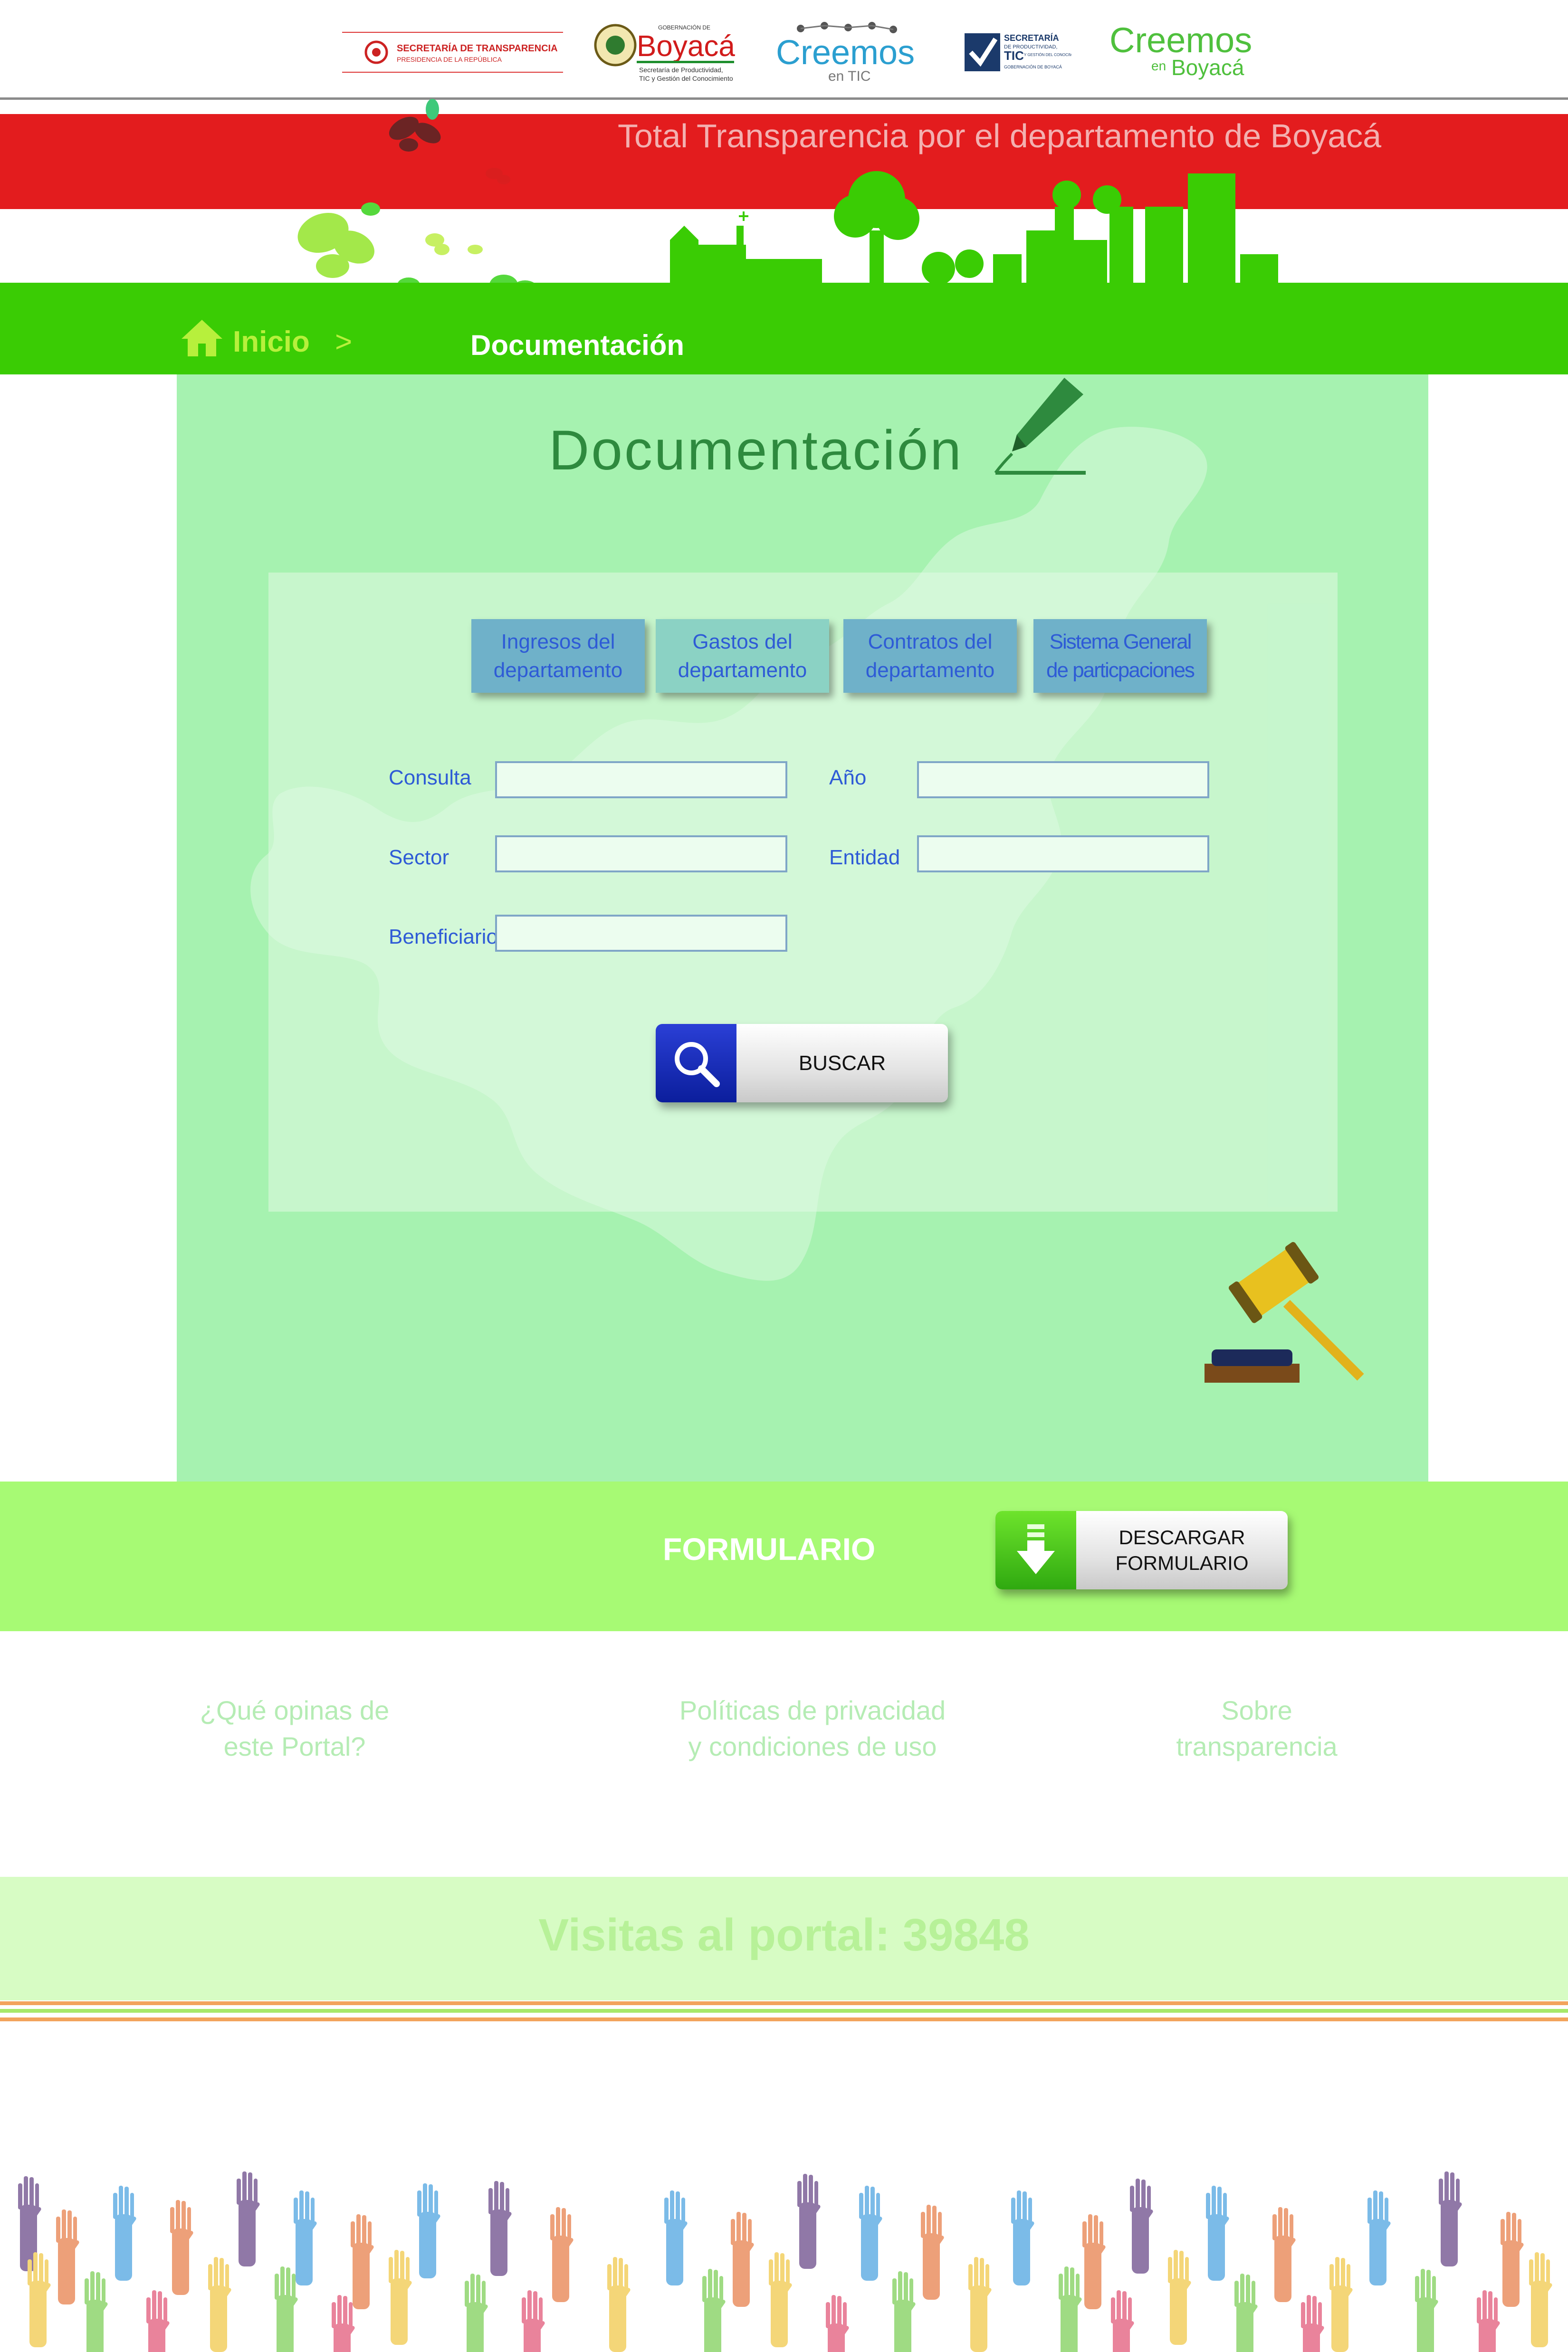 The width and height of the screenshot is (1568, 2352). I want to click on svg-text: TIC y Gestión del Conocimiento, so click(686, 79).